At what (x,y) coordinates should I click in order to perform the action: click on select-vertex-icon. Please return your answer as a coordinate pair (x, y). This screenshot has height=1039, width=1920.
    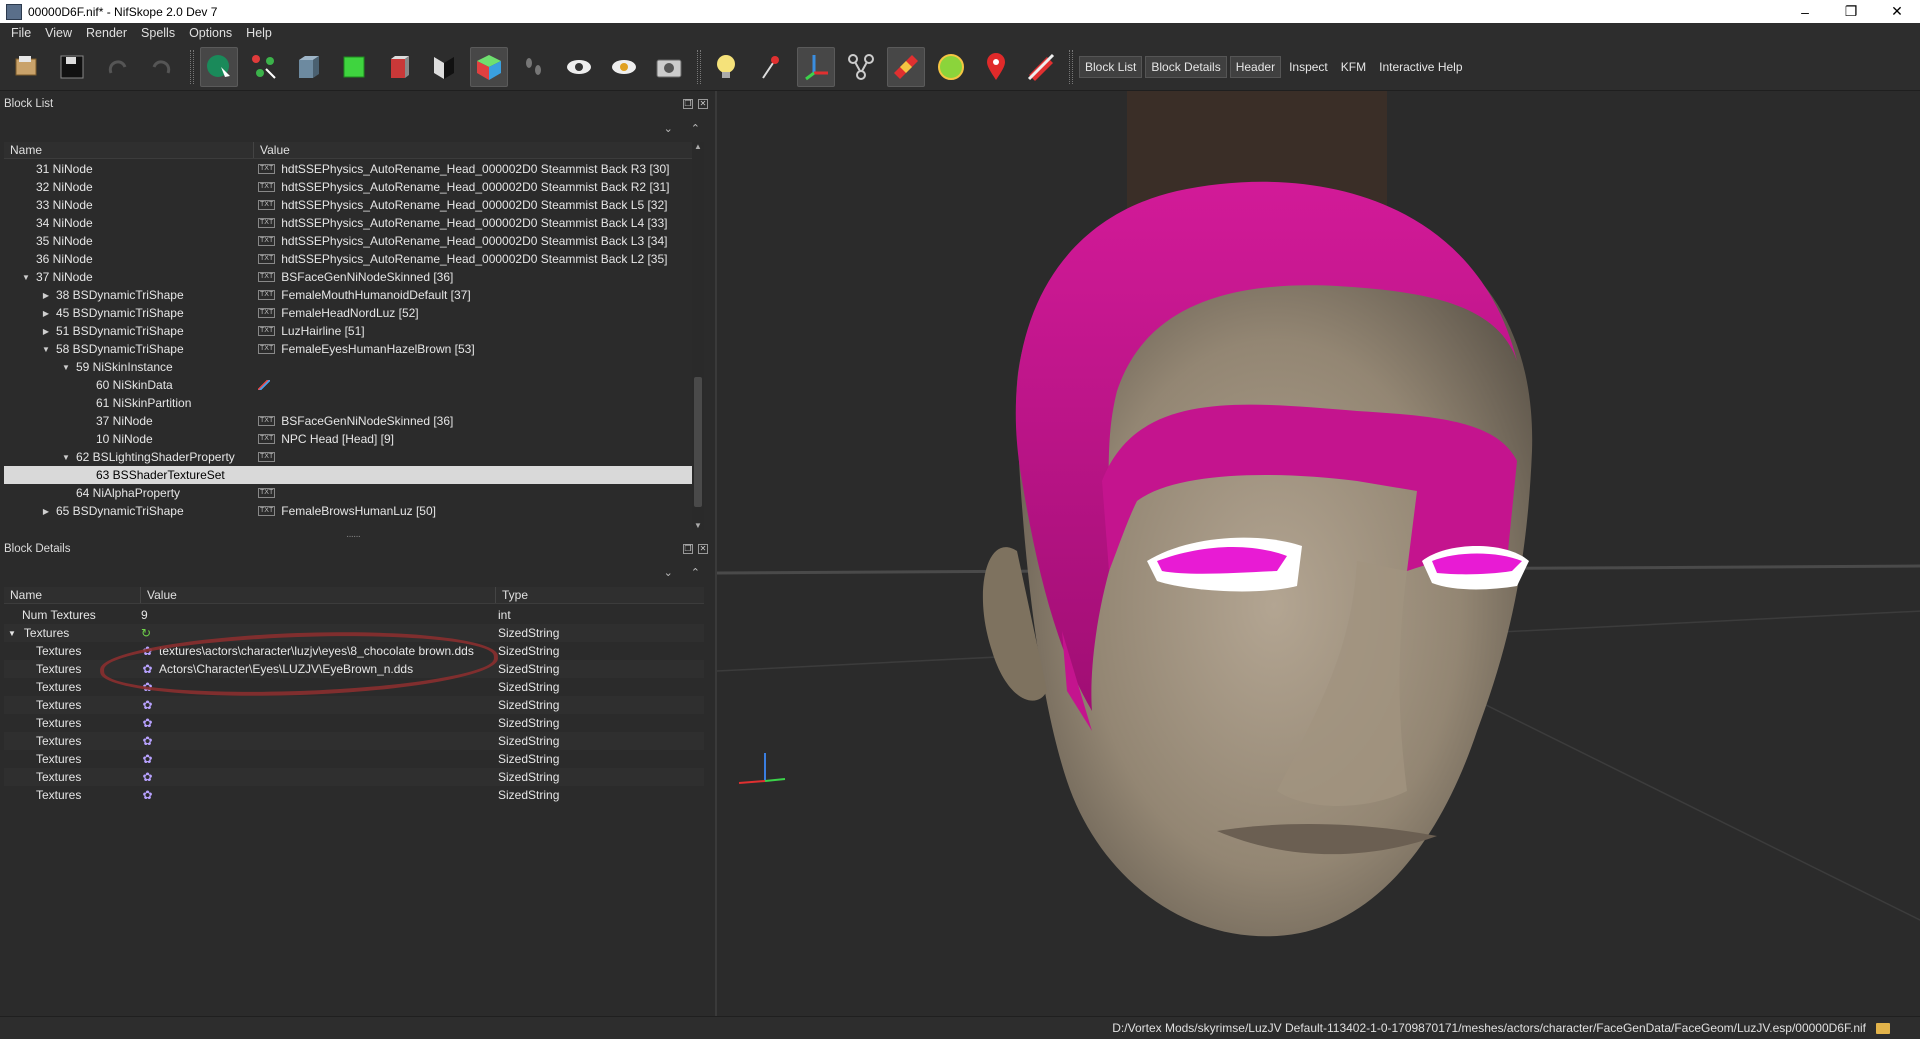
    Looking at the image, I should click on (264, 67).